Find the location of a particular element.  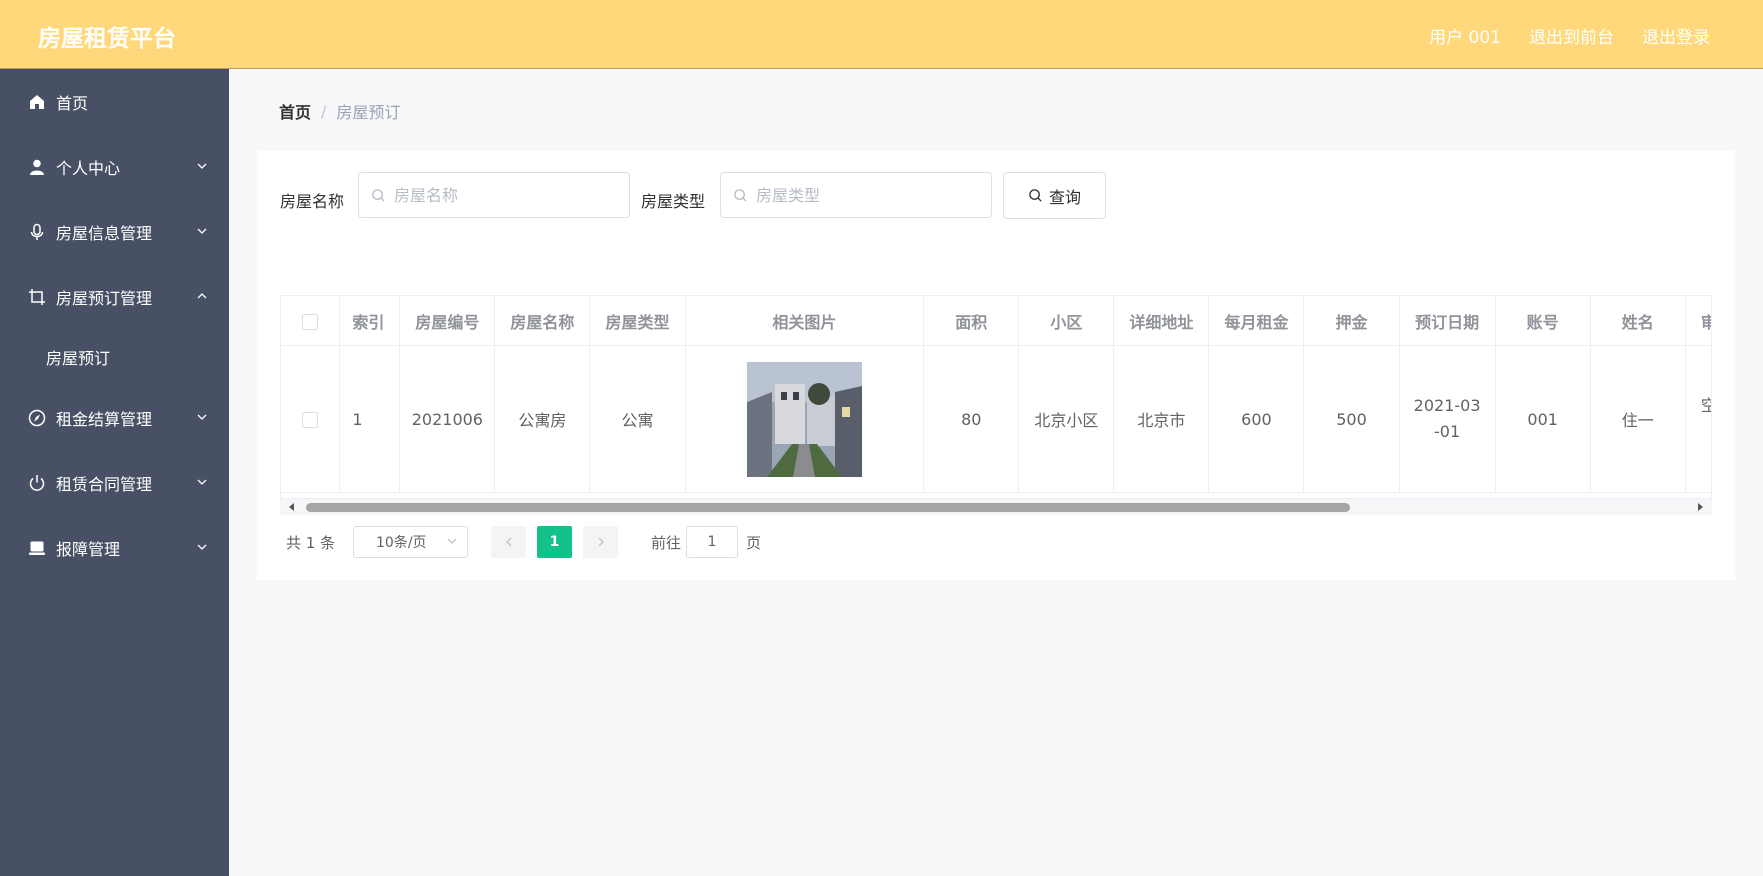

select-all-checkbox is located at coordinates (310, 321).